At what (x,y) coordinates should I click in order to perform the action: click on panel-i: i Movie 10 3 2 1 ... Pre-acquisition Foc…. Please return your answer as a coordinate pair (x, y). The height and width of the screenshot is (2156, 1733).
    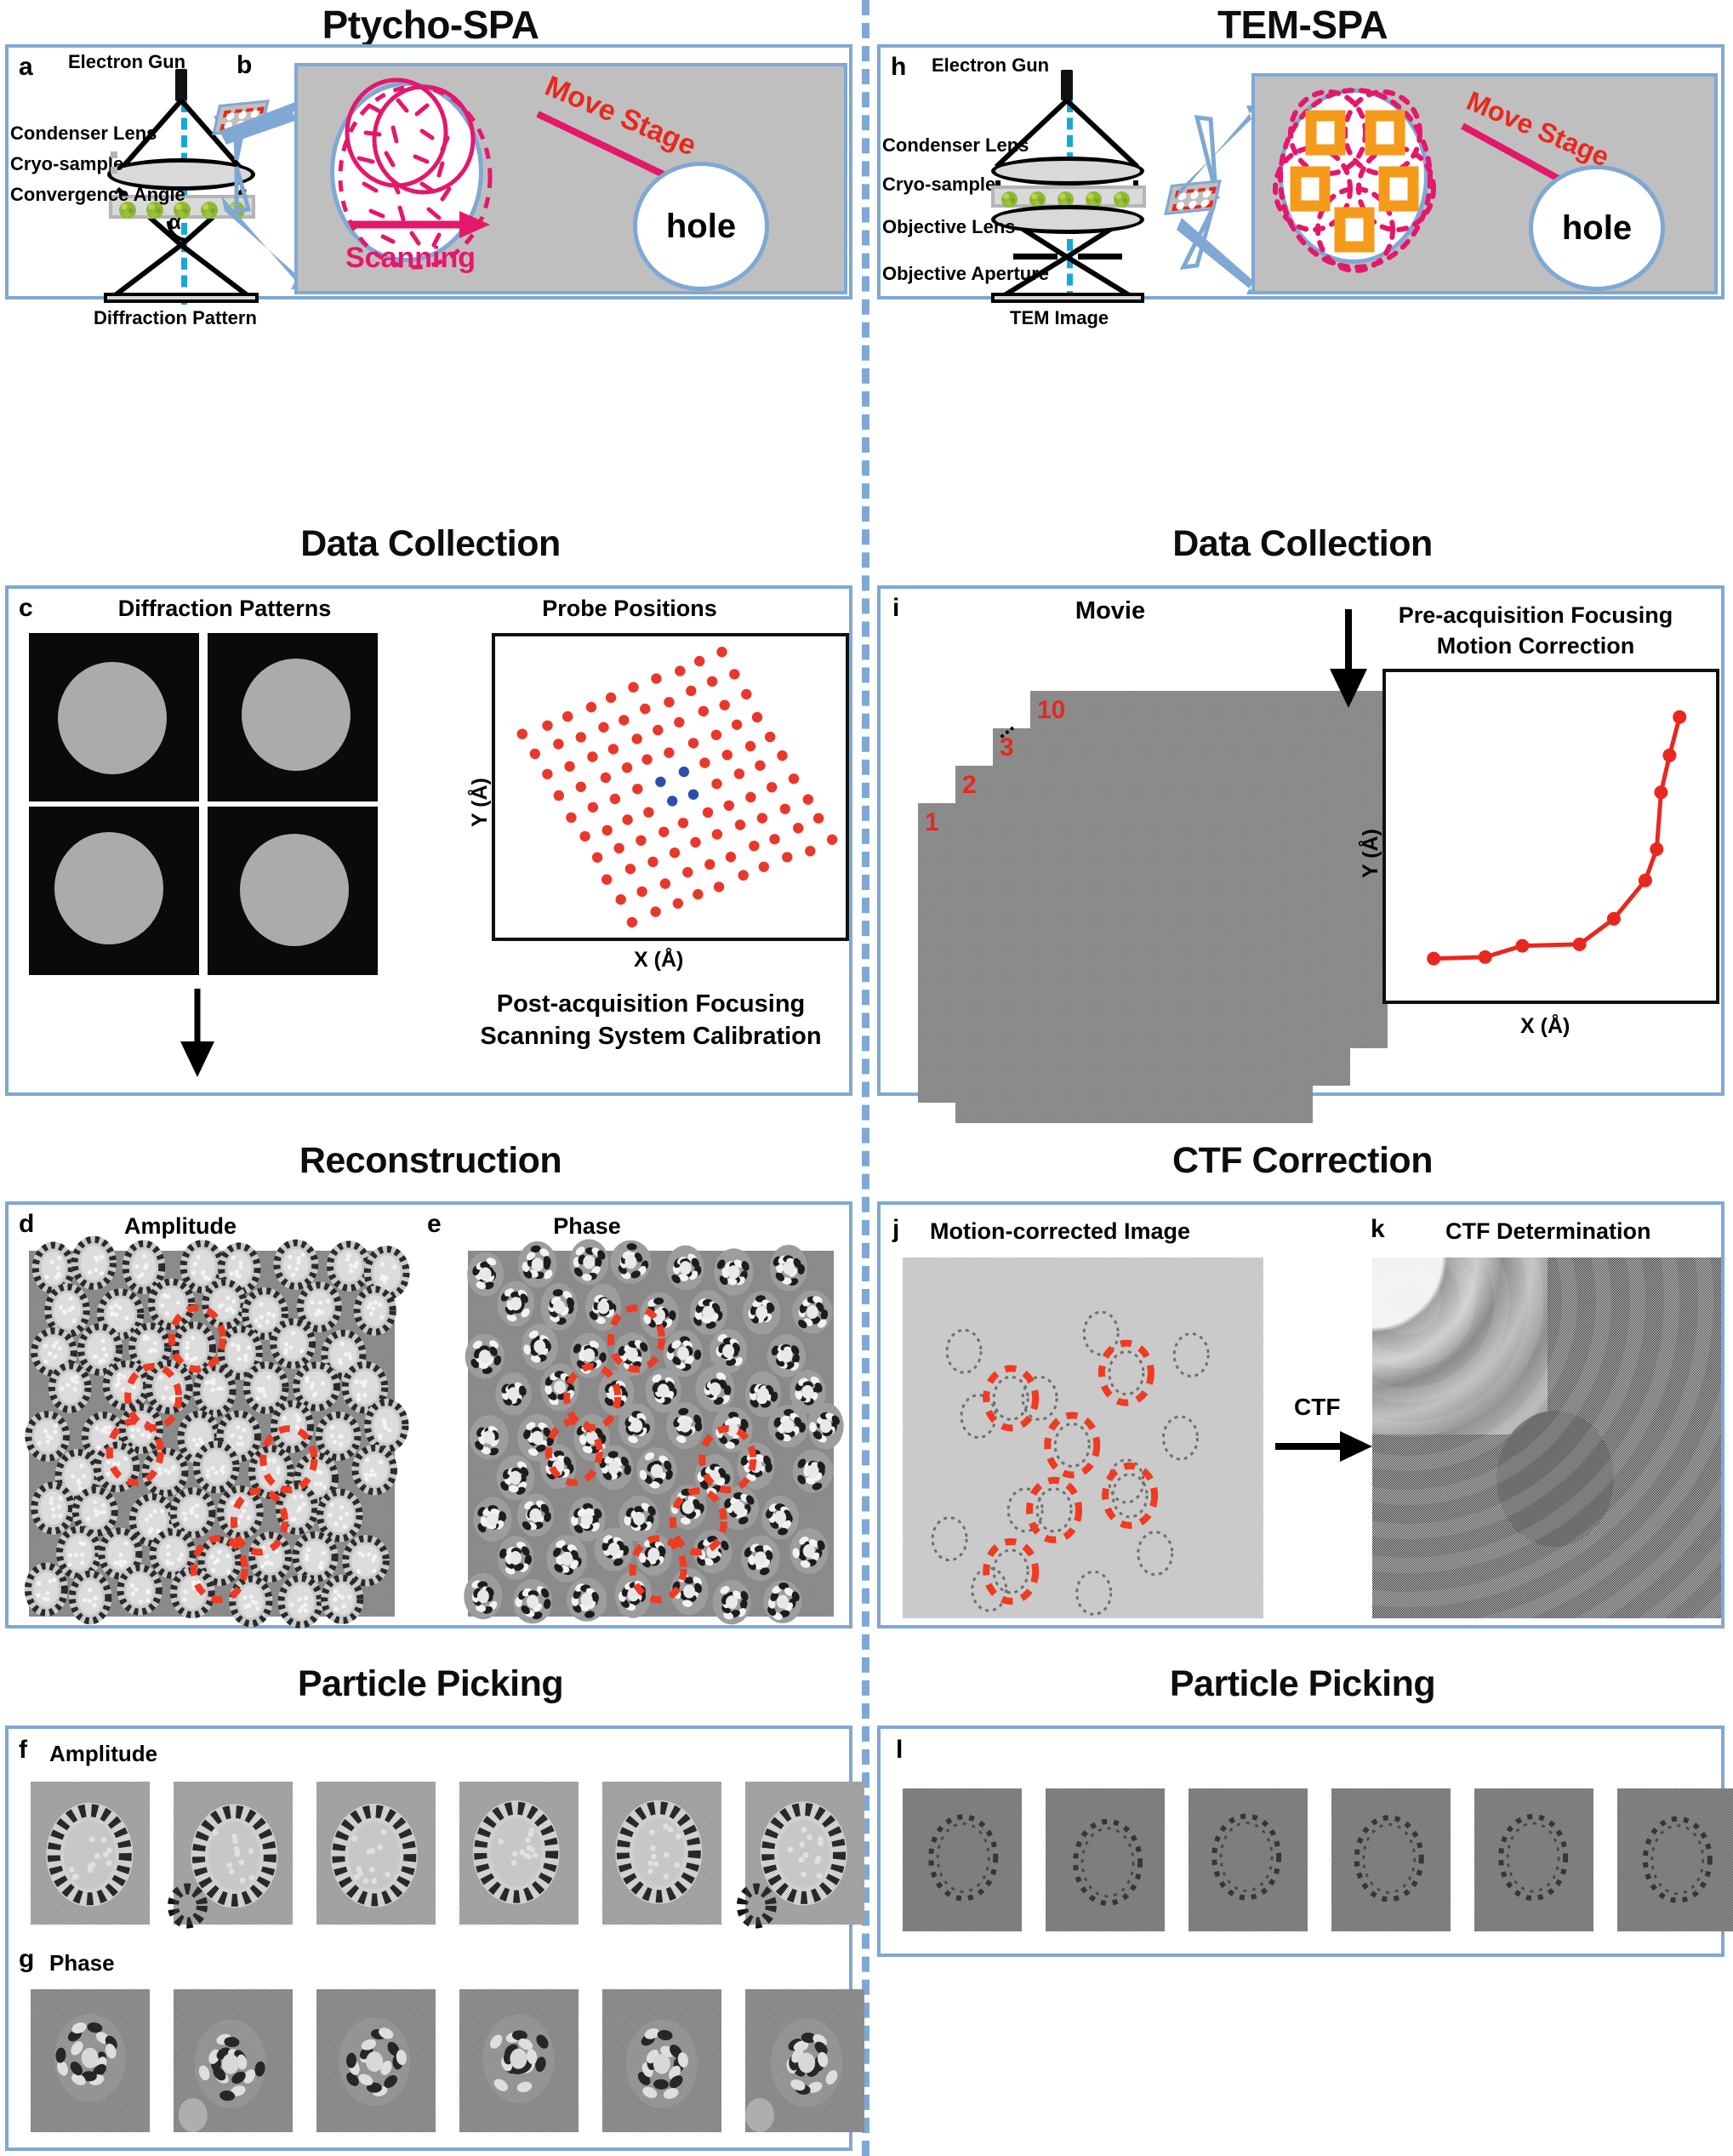
    Looking at the image, I should click on (1301, 854).